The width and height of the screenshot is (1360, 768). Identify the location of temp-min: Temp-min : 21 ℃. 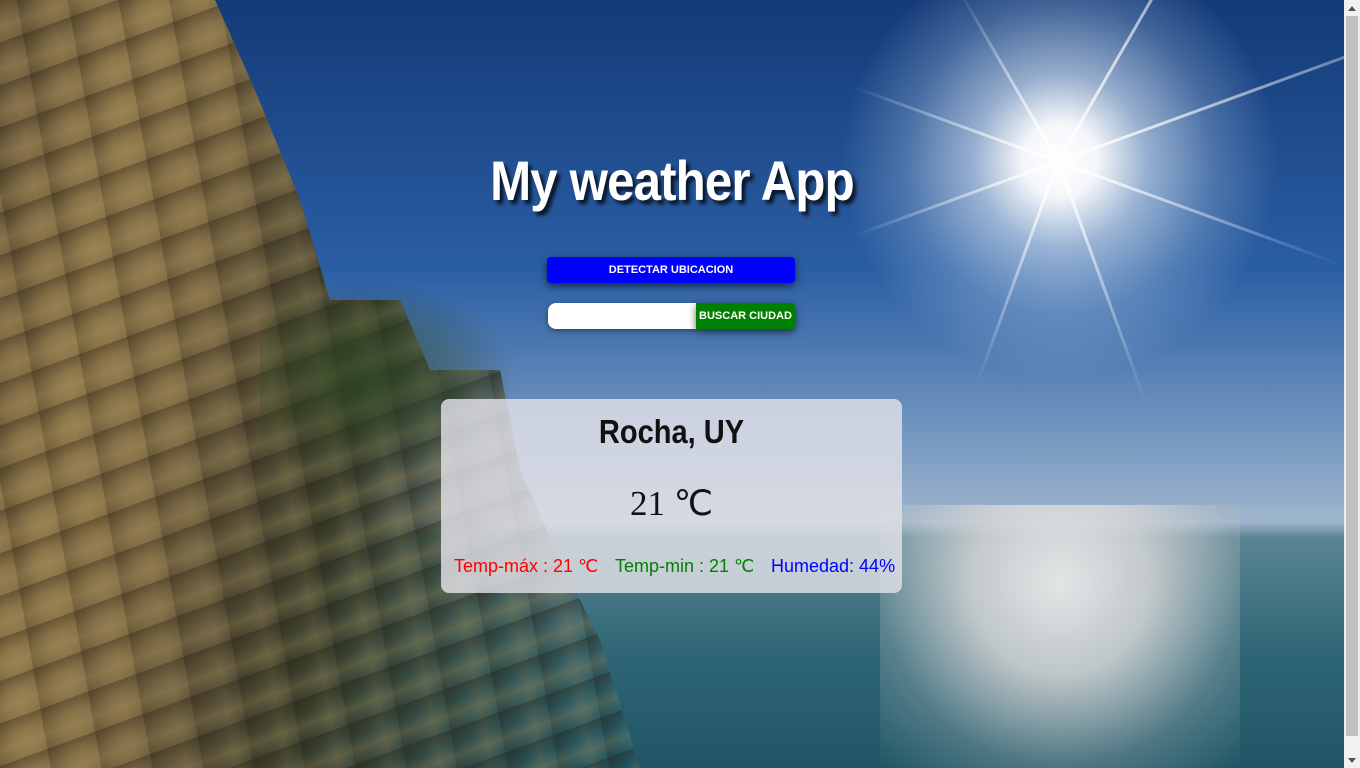
(685, 566).